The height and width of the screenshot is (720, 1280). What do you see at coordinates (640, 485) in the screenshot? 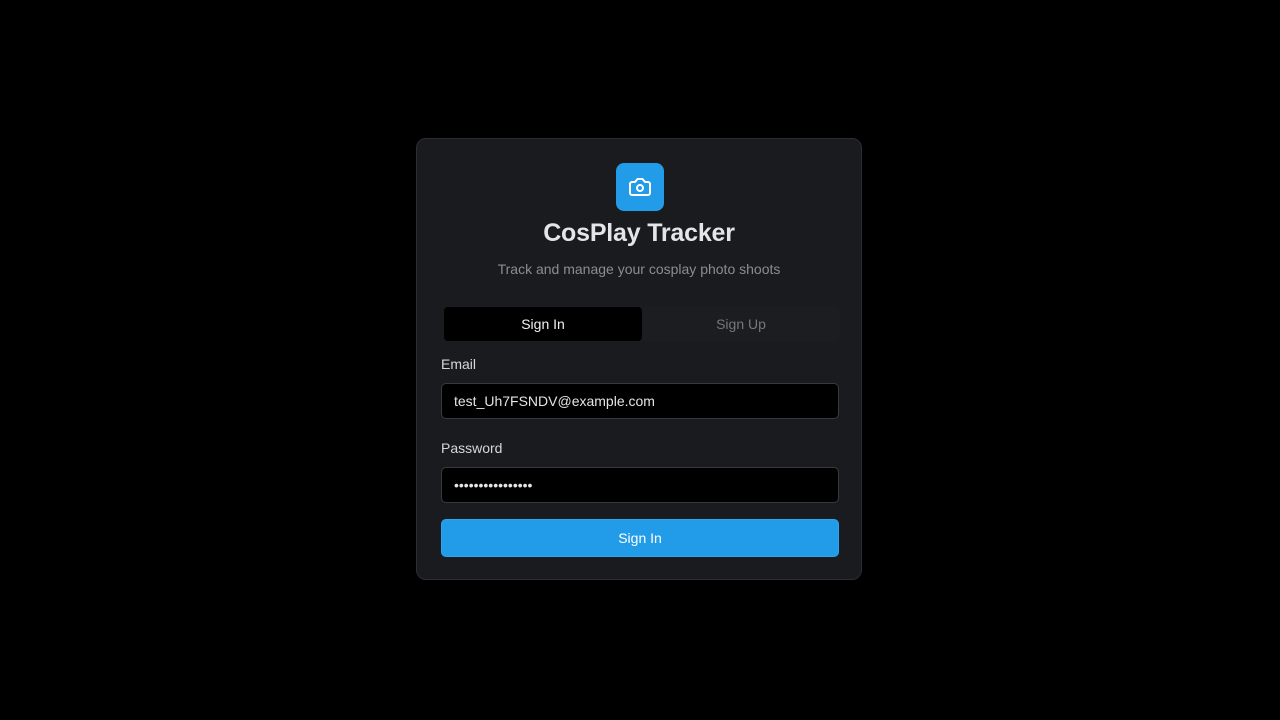
I see `password-field` at bounding box center [640, 485].